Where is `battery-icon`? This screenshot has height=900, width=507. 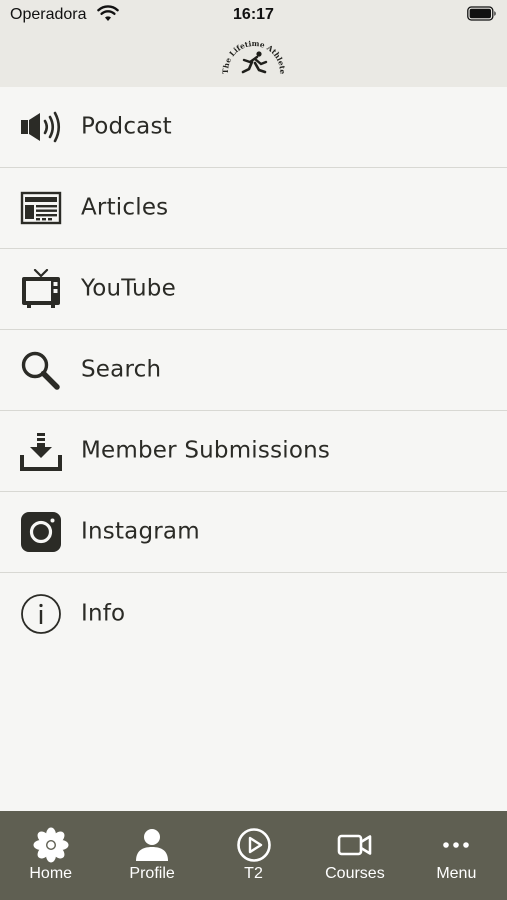 battery-icon is located at coordinates (481, 13).